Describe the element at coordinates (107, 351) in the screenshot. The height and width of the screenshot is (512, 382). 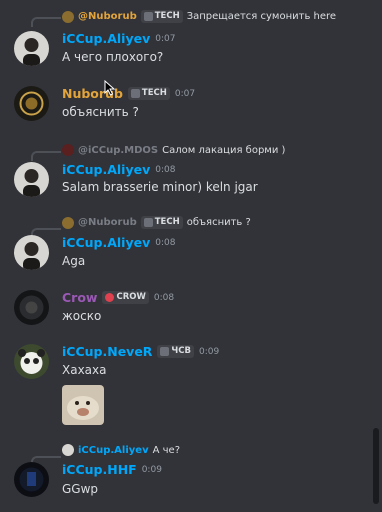
I see `username: iCCup.NeveR` at that location.